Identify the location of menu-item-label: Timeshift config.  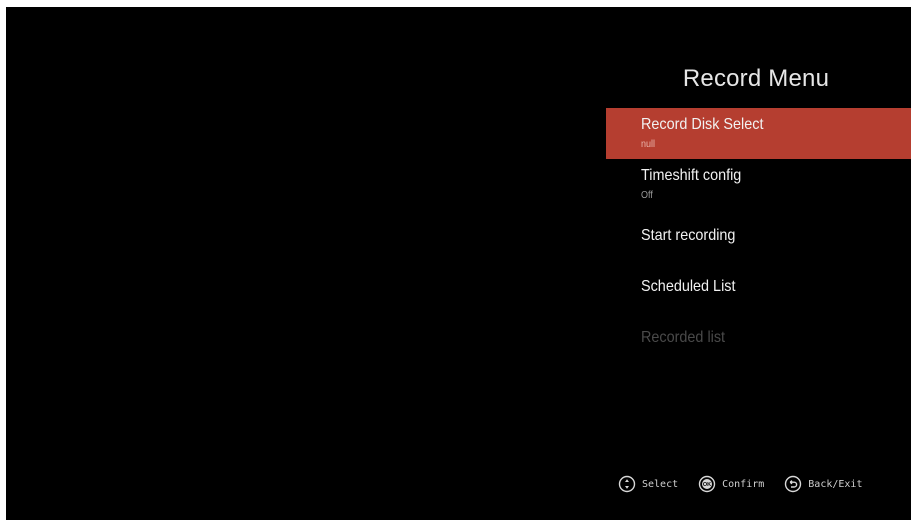
(691, 175).